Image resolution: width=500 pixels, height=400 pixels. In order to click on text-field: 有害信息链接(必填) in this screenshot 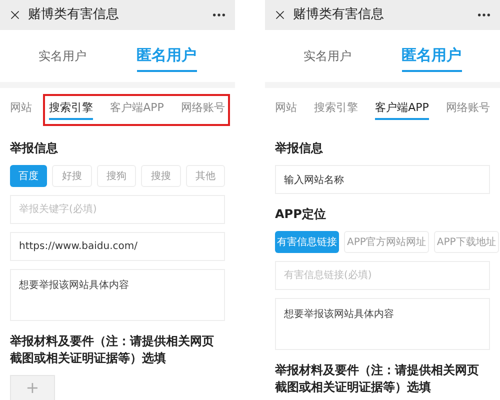, I will do `click(382, 275)`.